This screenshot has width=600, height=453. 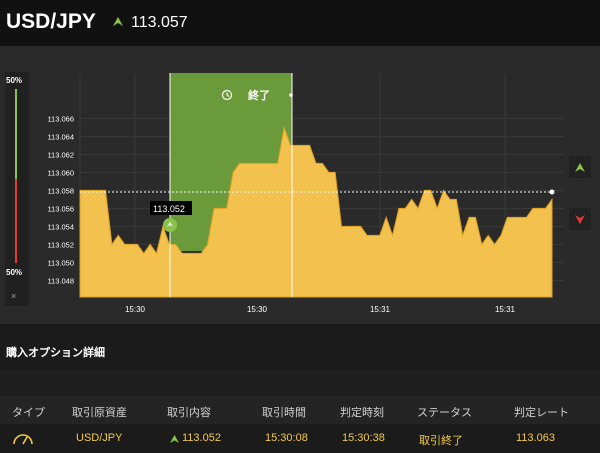 I want to click on y-tick-label: 113.052, so click(x=60, y=244).